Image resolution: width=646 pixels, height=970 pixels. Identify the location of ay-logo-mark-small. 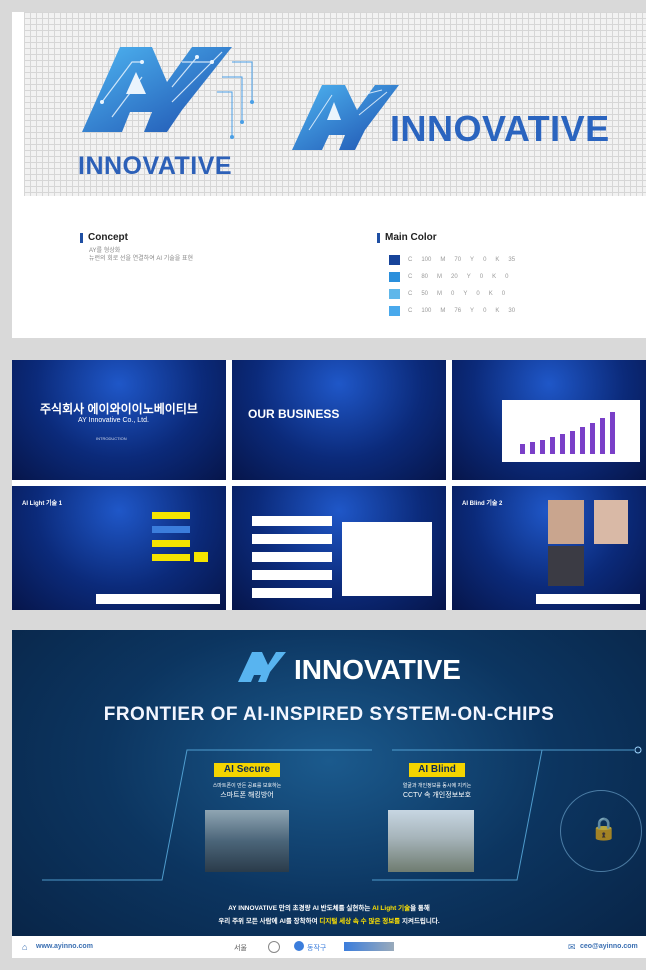
(345, 117).